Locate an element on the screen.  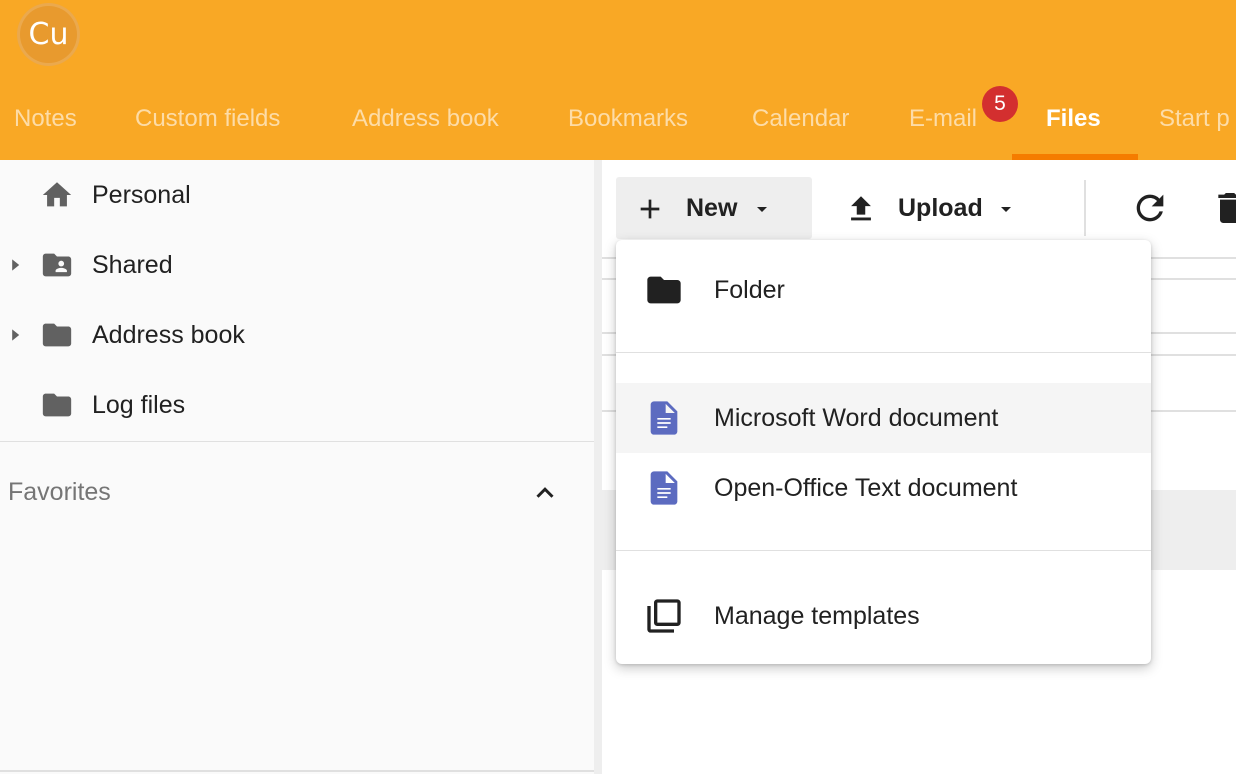
sidebar-item-label: Address book is located at coordinates (168, 334).